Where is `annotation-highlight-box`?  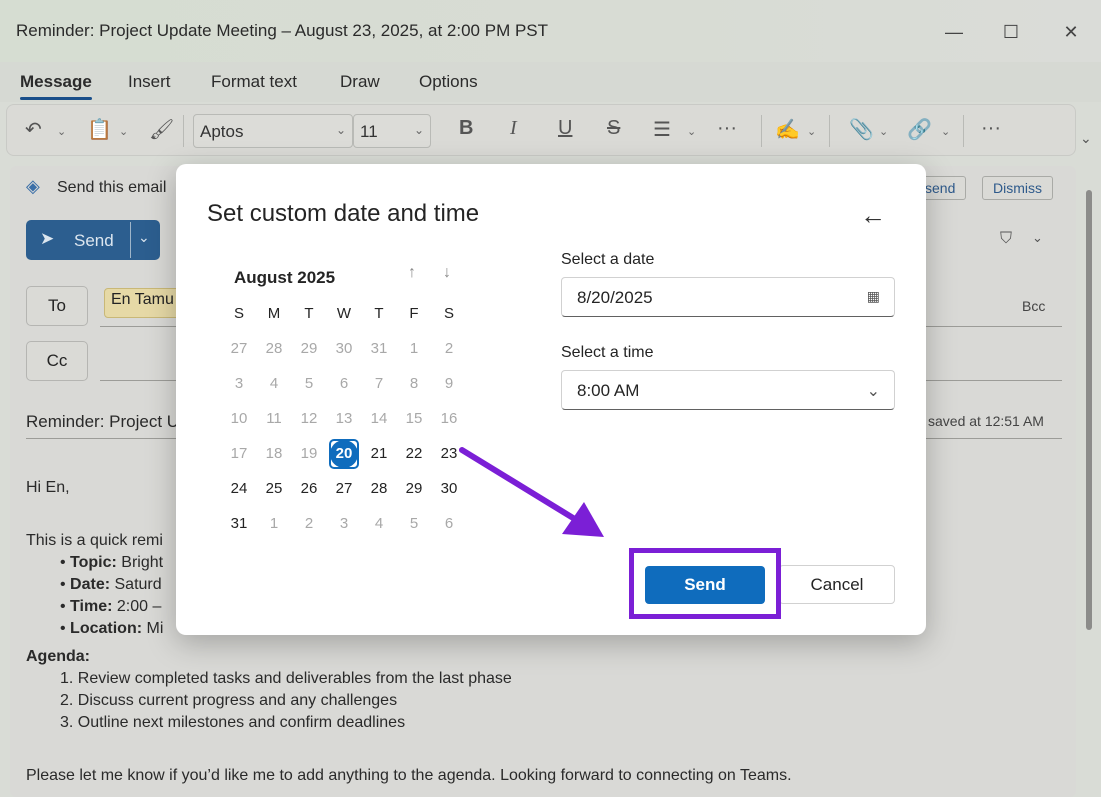 annotation-highlight-box is located at coordinates (705, 583).